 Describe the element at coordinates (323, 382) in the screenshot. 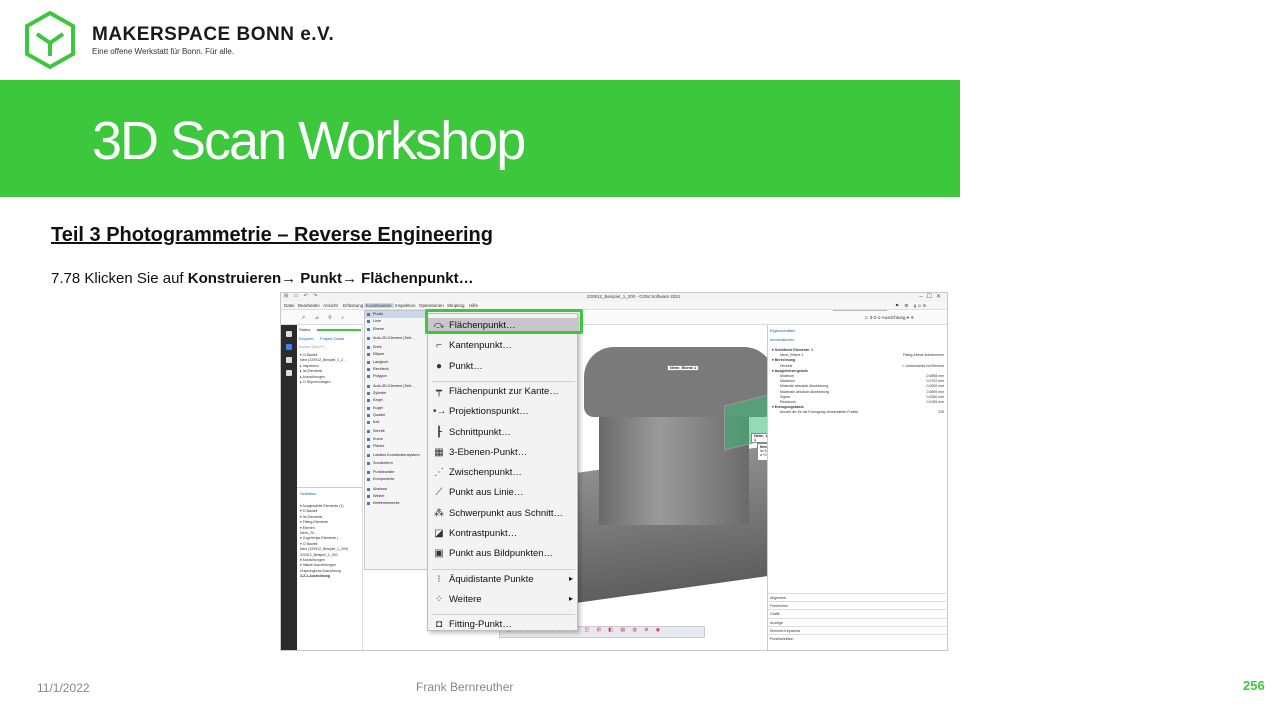

I see `tree-item: ▸ ⊡ Reportvorlagen` at that location.